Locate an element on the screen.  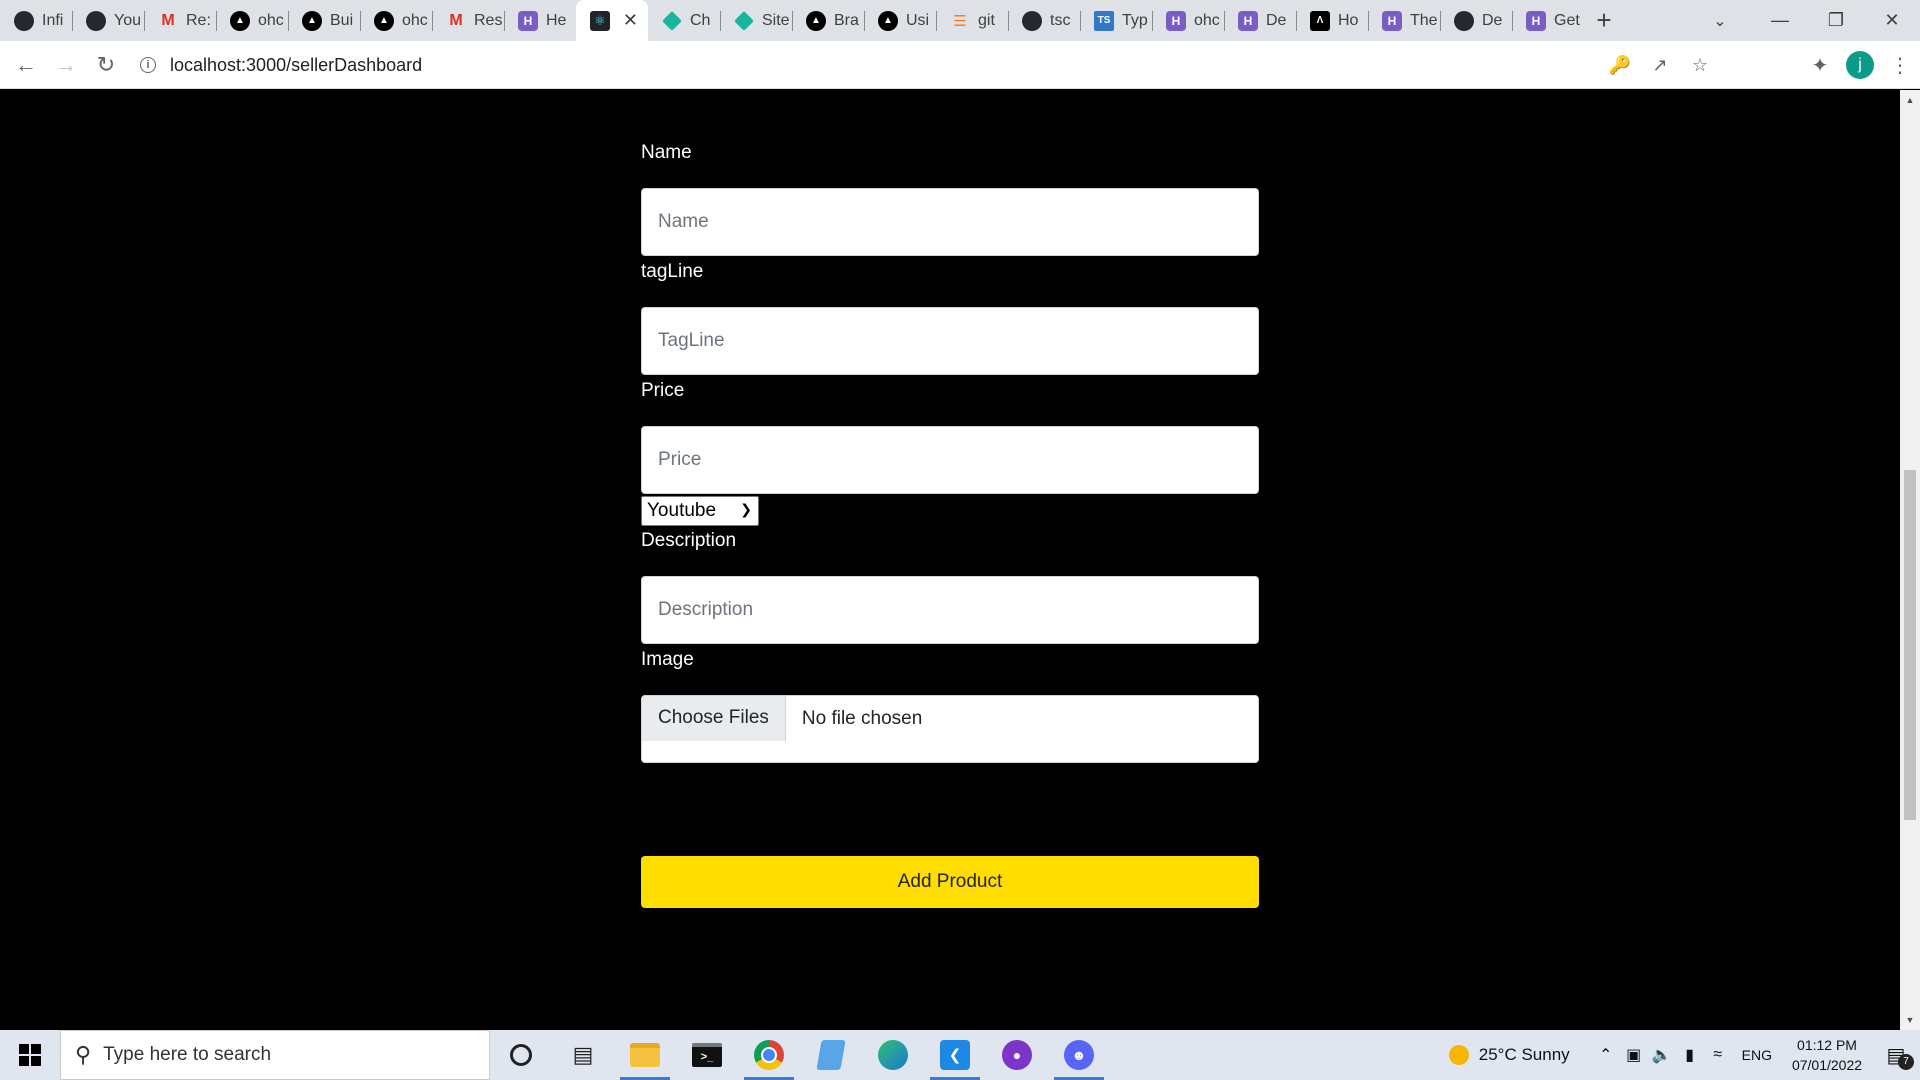
browser-tab: ▲ Bra is located at coordinates (828, 20).